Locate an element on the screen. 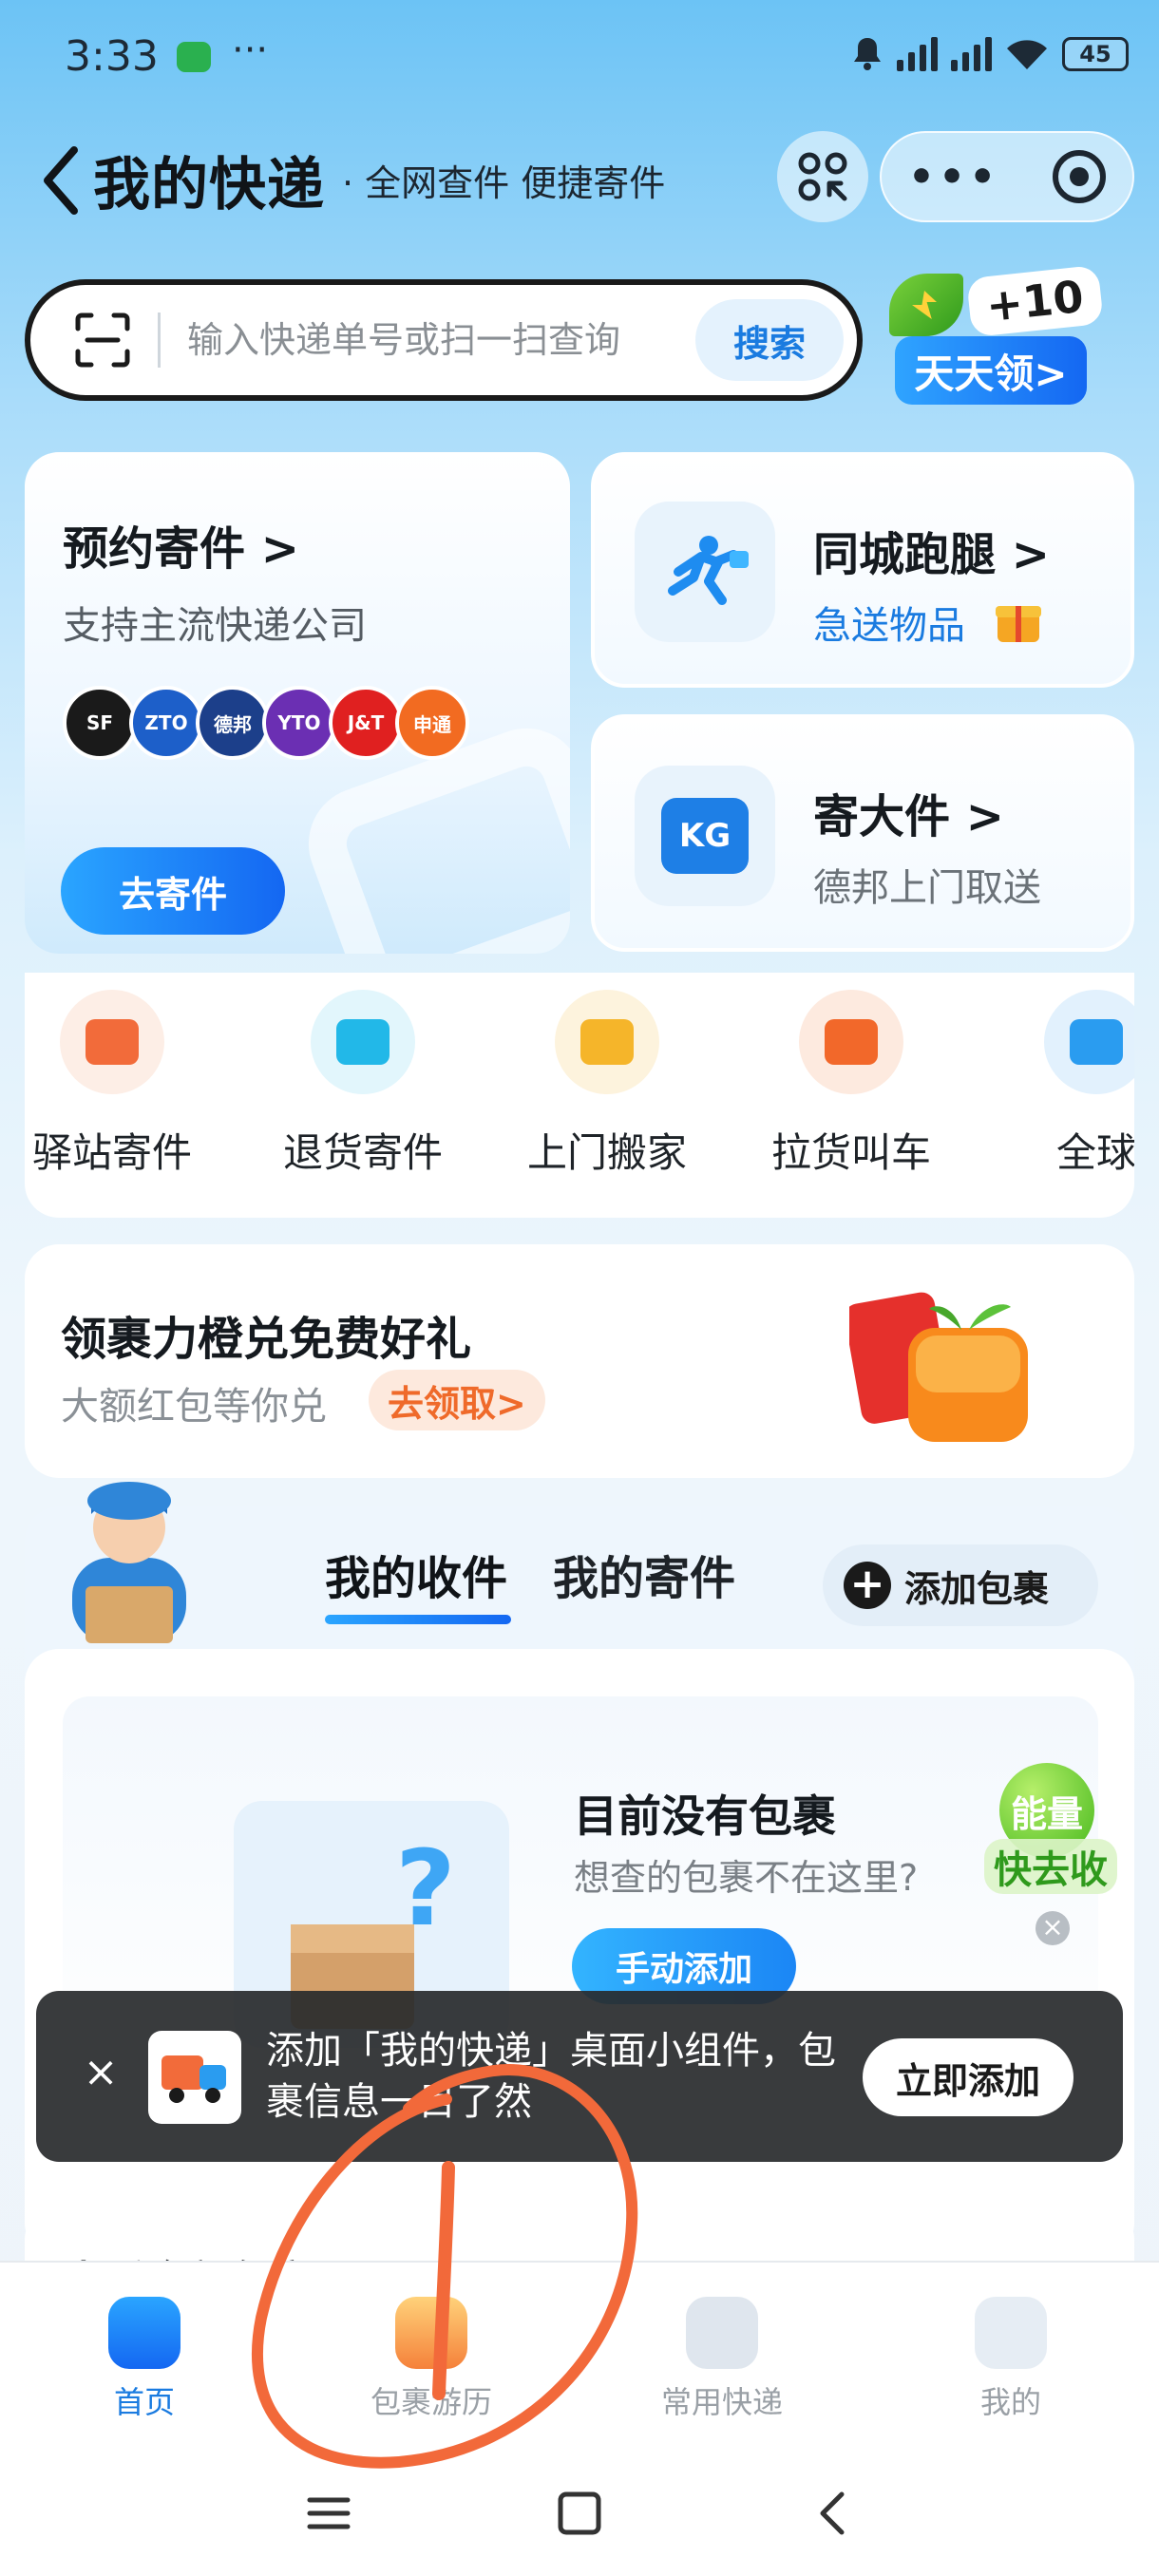 This screenshot has width=1159, height=2576. nav-item-parcel-journey: 包裹游历 is located at coordinates (431, 2359).